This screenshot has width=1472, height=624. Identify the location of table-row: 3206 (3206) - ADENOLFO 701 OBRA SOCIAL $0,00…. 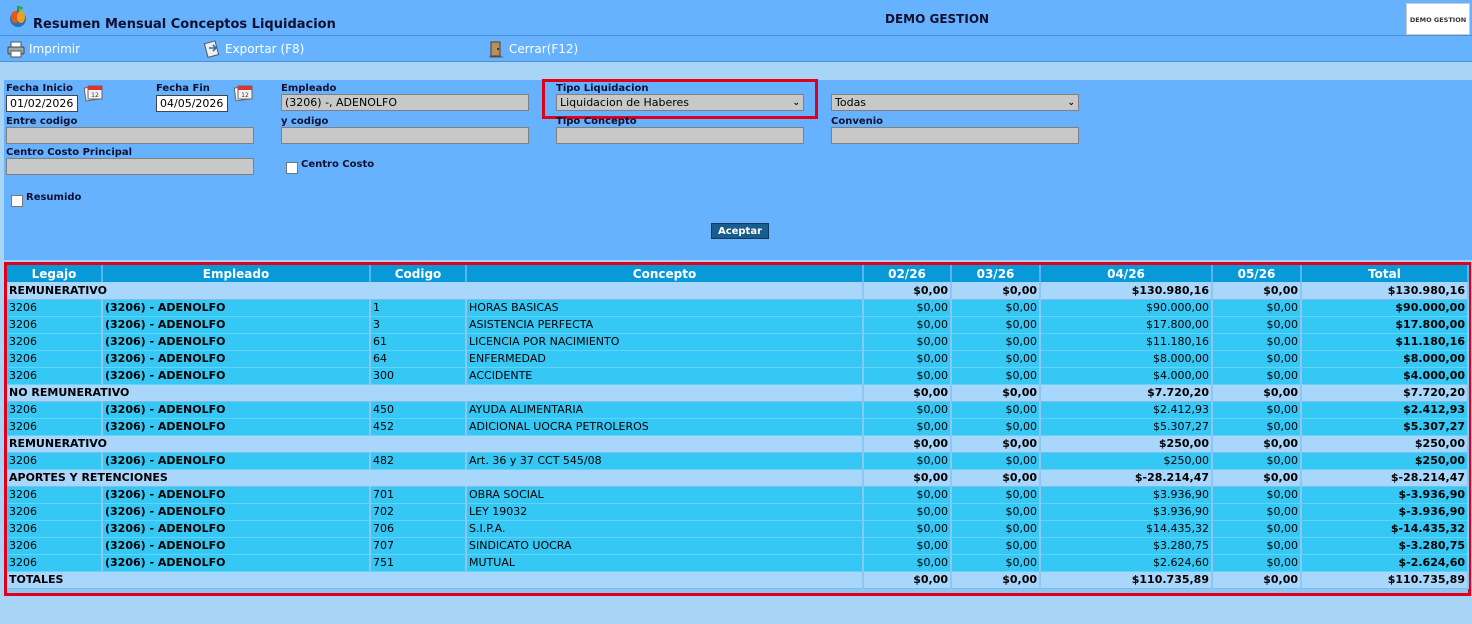
(738, 495).